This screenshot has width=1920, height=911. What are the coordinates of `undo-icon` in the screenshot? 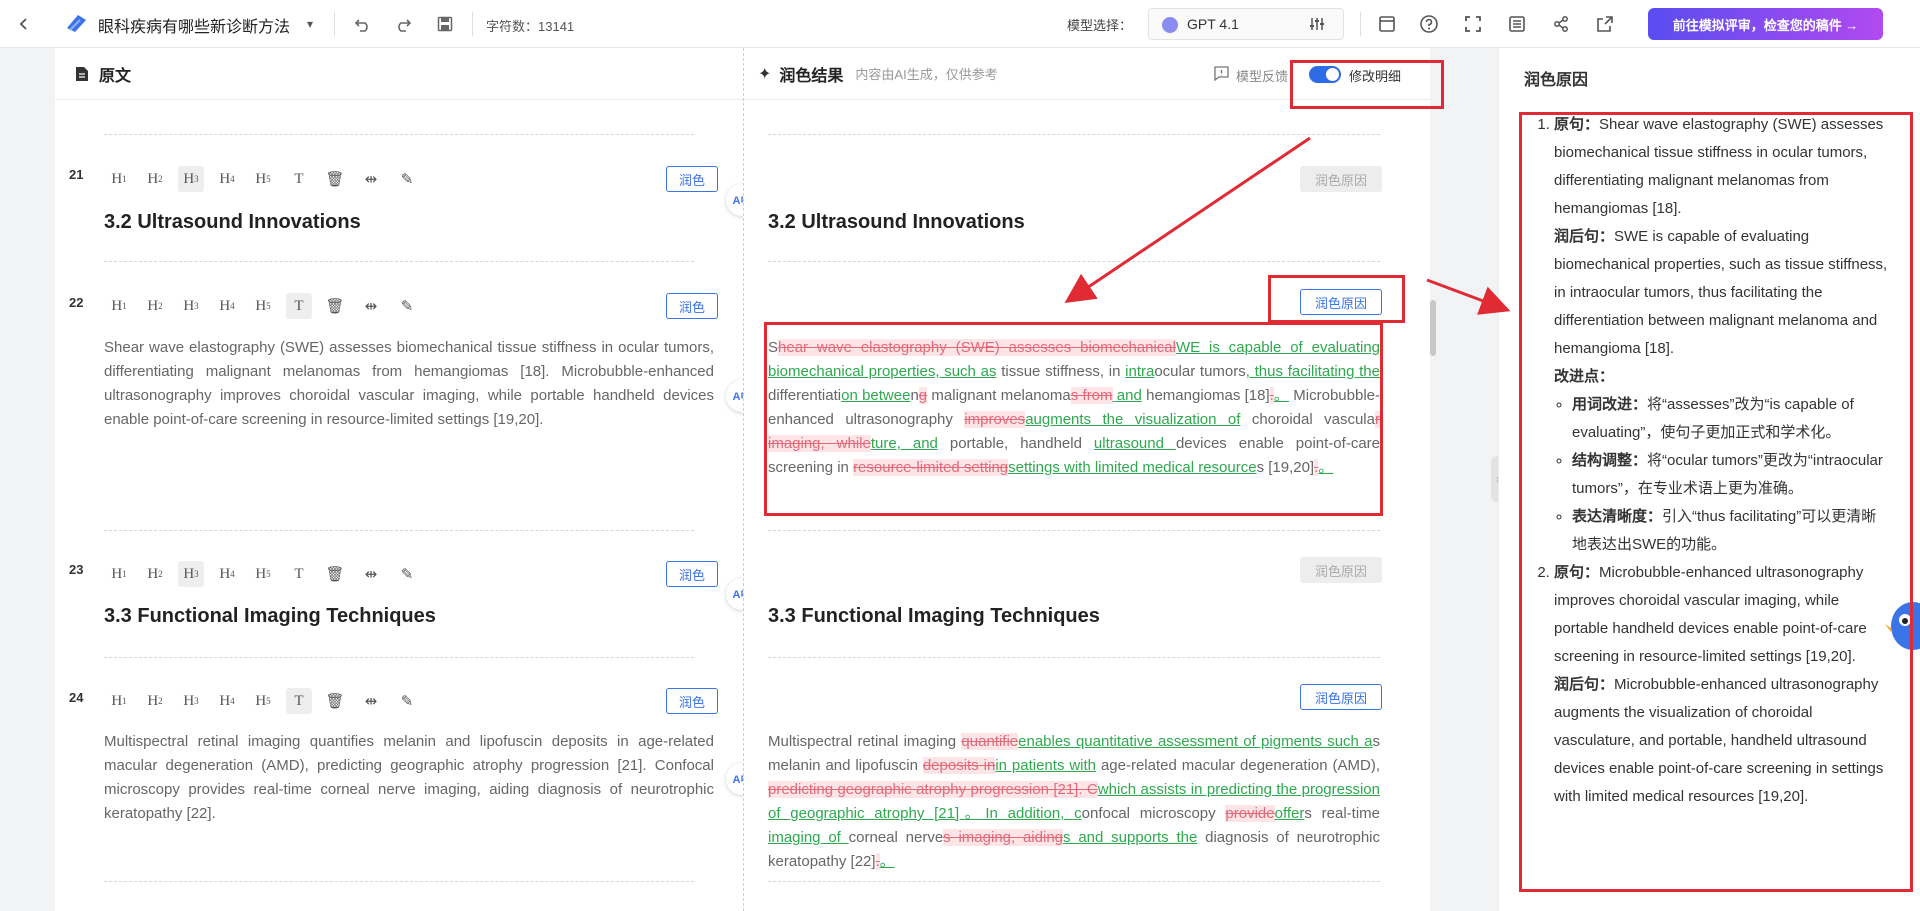 It's located at (363, 24).